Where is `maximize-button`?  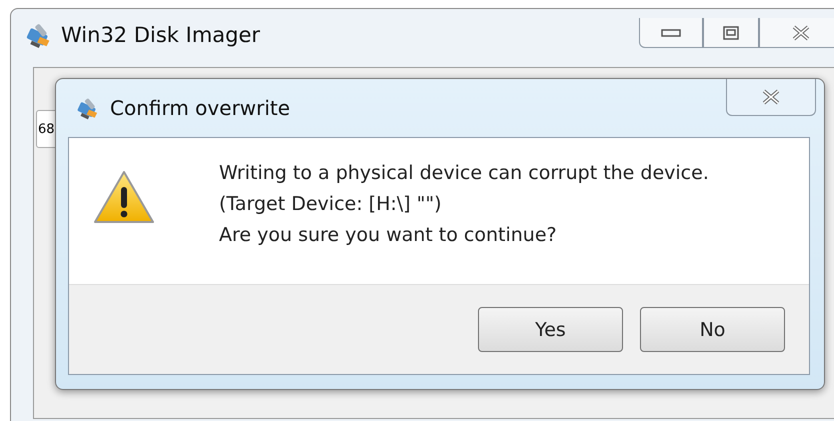
maximize-button is located at coordinates (731, 33).